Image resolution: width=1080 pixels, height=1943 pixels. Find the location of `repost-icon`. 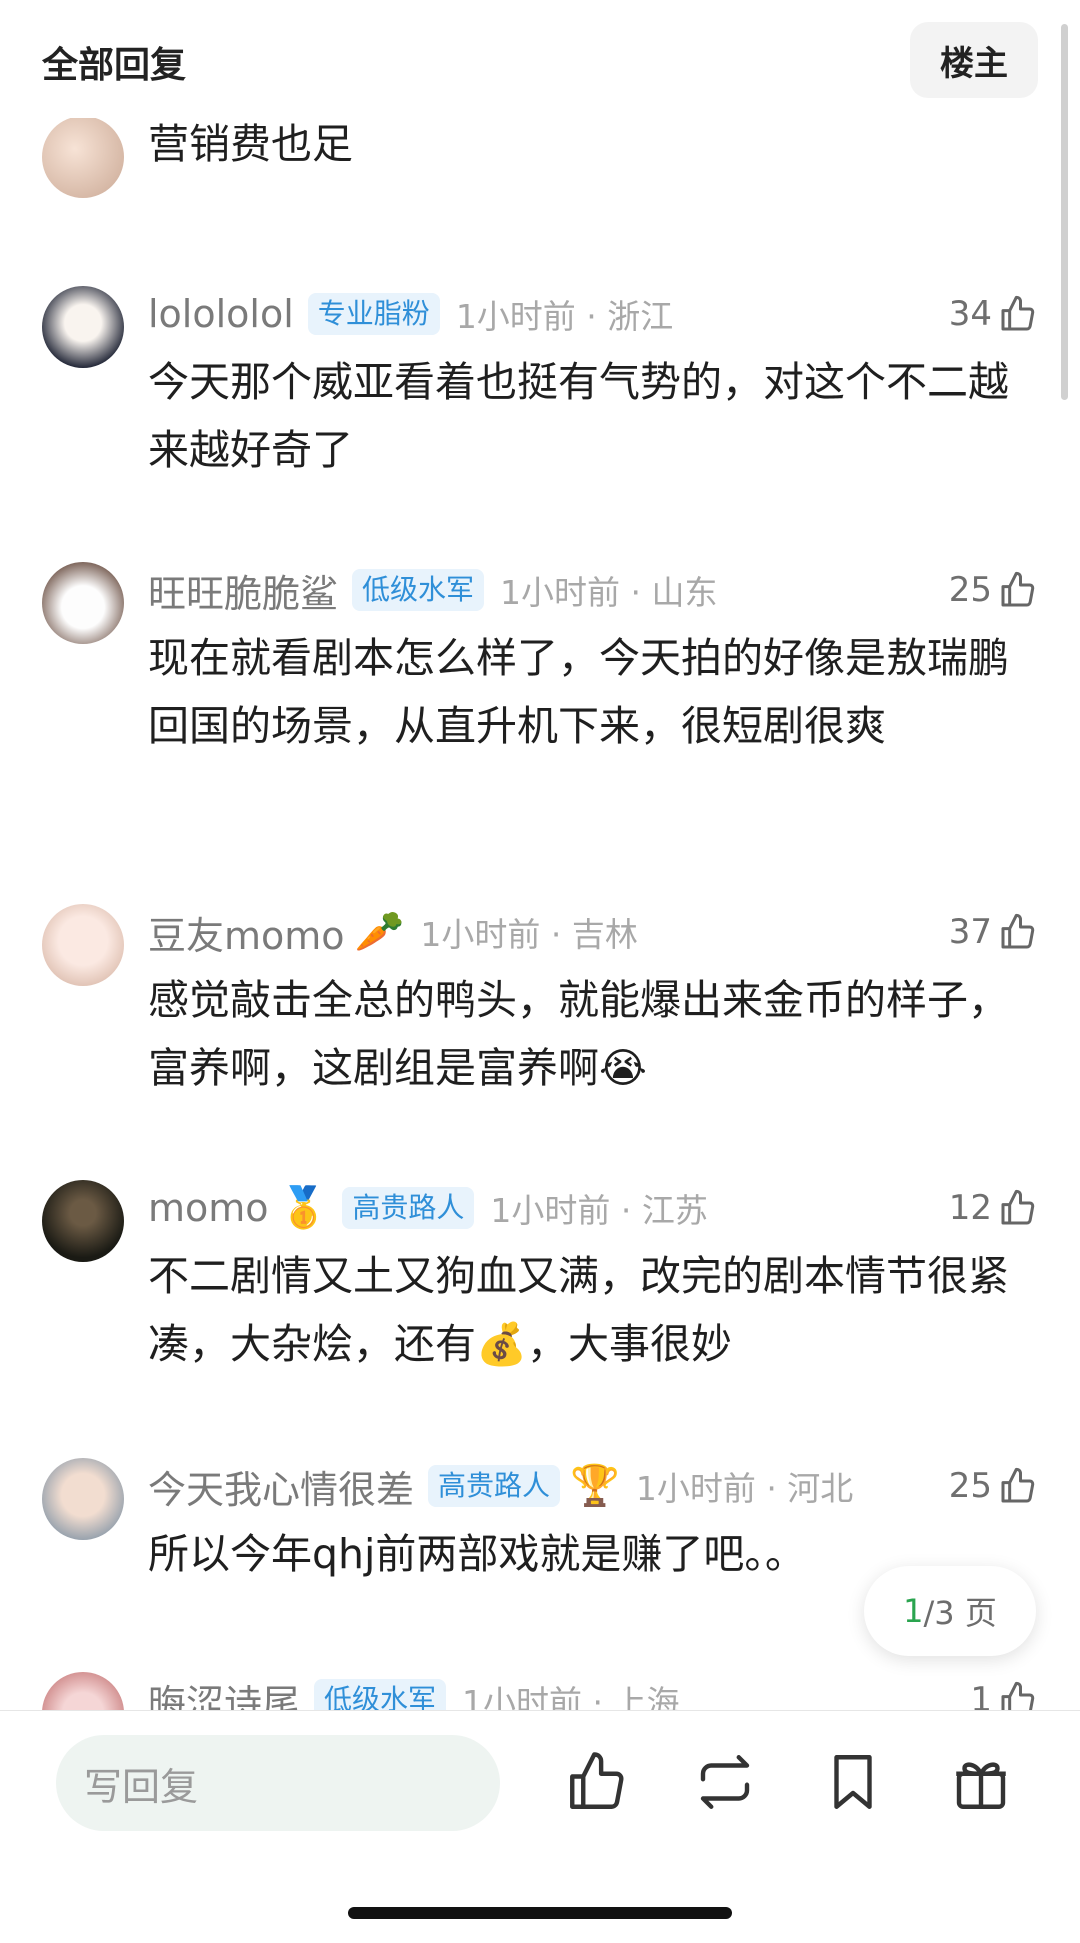

repost-icon is located at coordinates (725, 1782).